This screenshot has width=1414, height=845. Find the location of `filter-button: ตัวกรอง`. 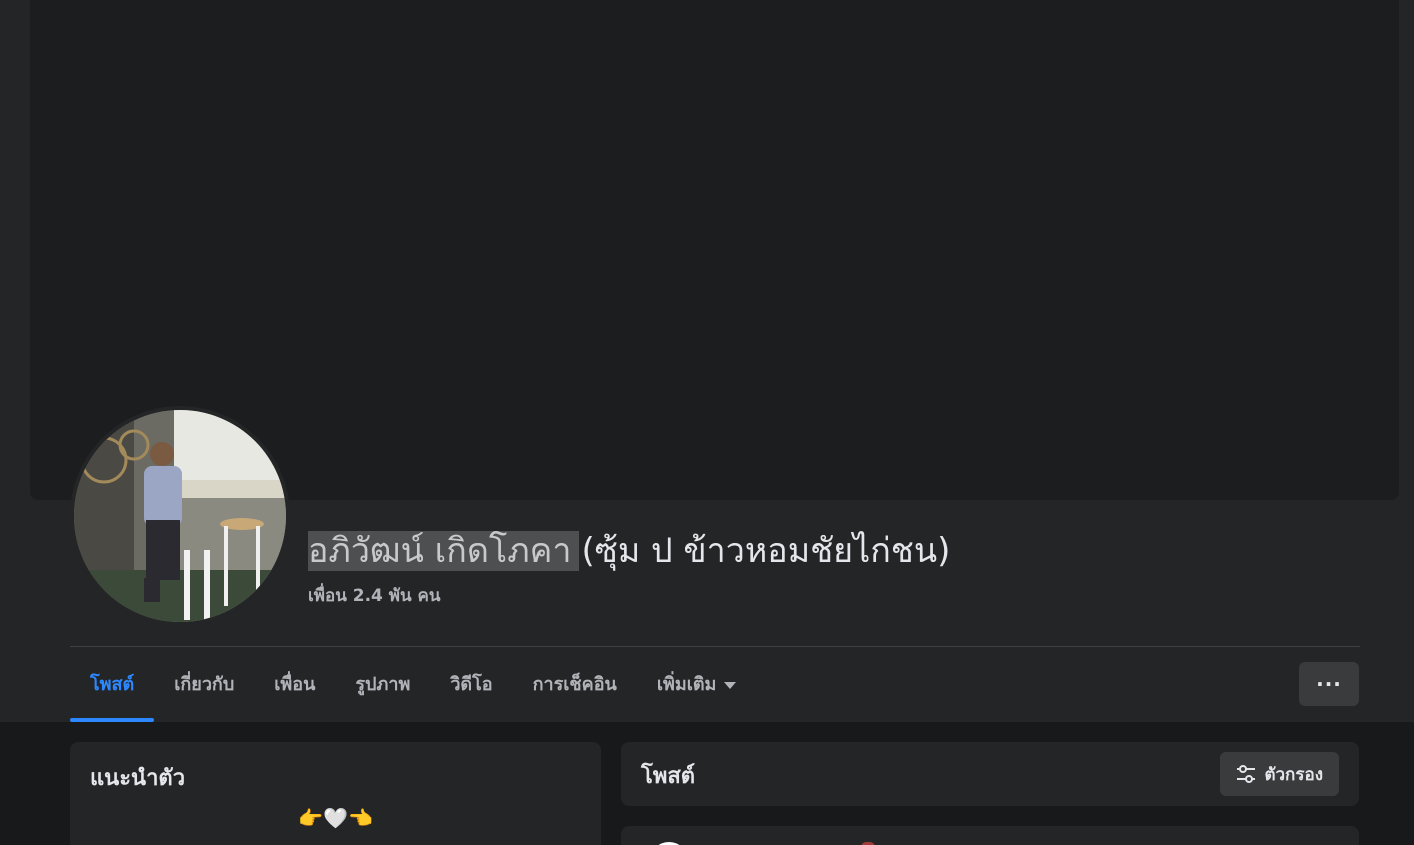

filter-button: ตัวกรอง is located at coordinates (1279, 774).